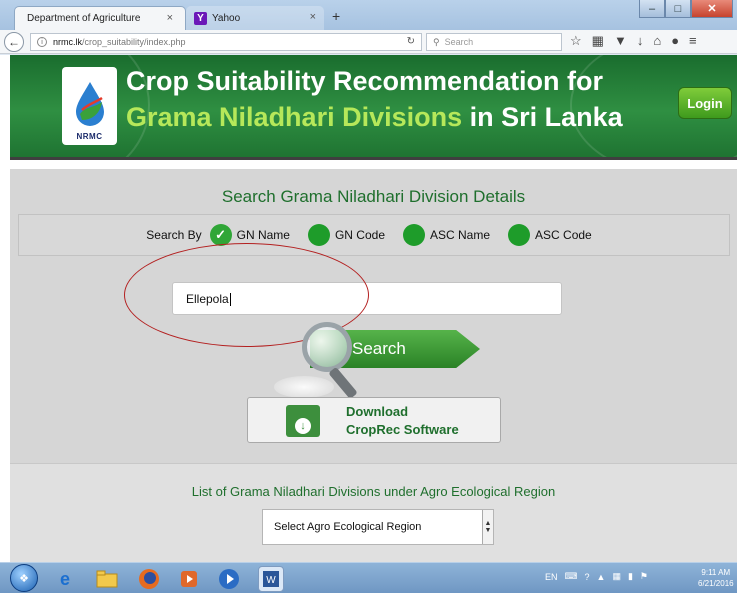  What do you see at coordinates (359, 235) in the screenshot?
I see `radio-label: GN Code` at bounding box center [359, 235].